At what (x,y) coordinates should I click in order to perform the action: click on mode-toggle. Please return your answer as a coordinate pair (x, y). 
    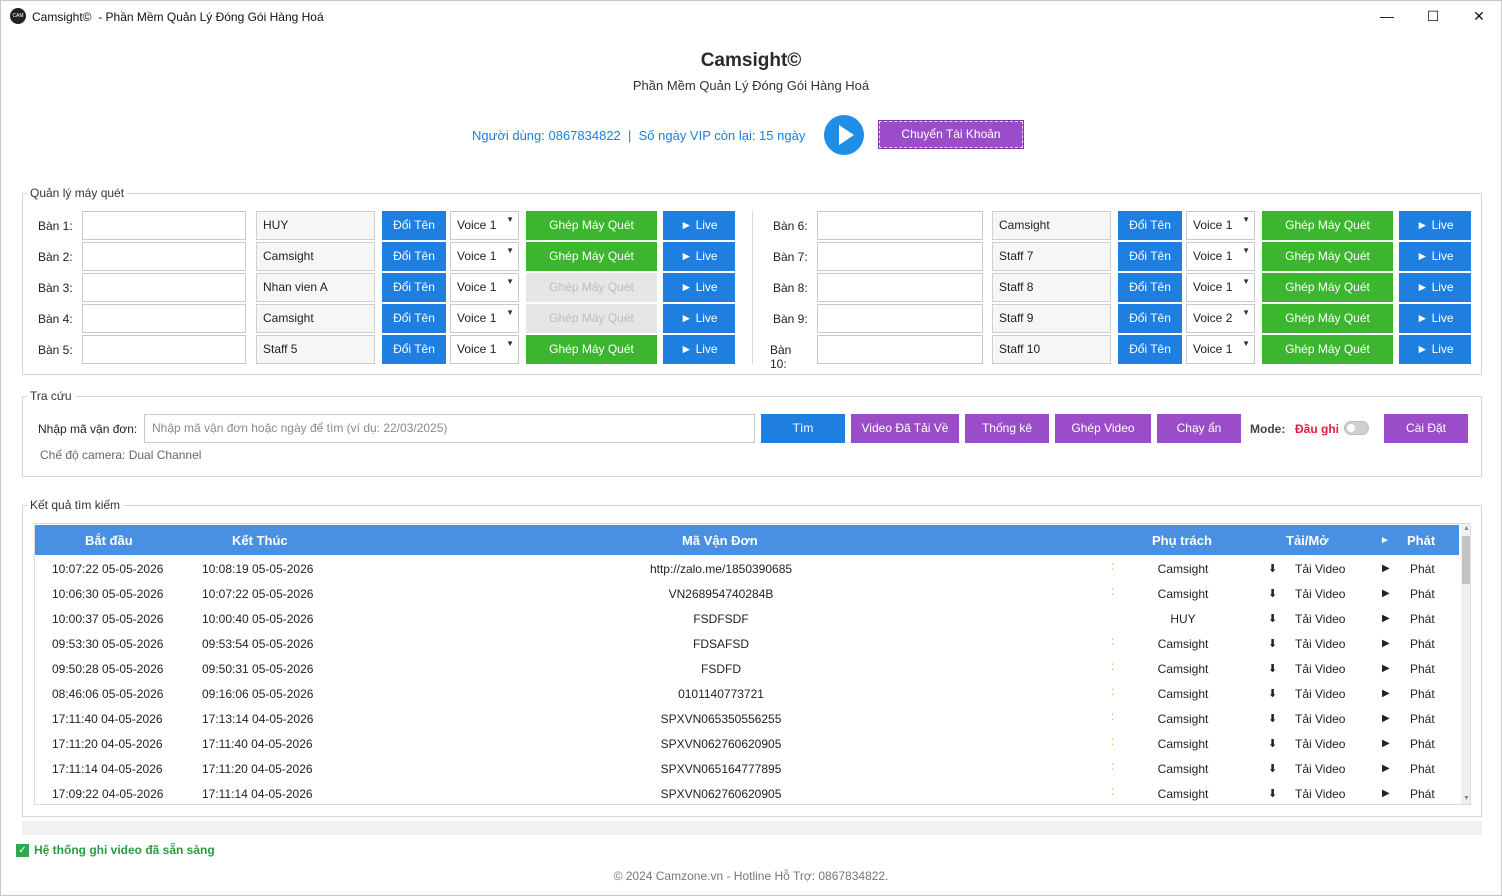
    Looking at the image, I should click on (1356, 428).